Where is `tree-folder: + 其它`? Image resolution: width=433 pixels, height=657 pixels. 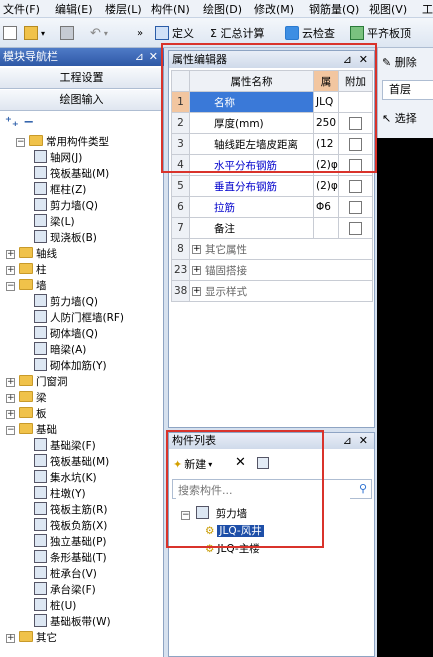
tree-folder: + 其它 is located at coordinates (31, 638).